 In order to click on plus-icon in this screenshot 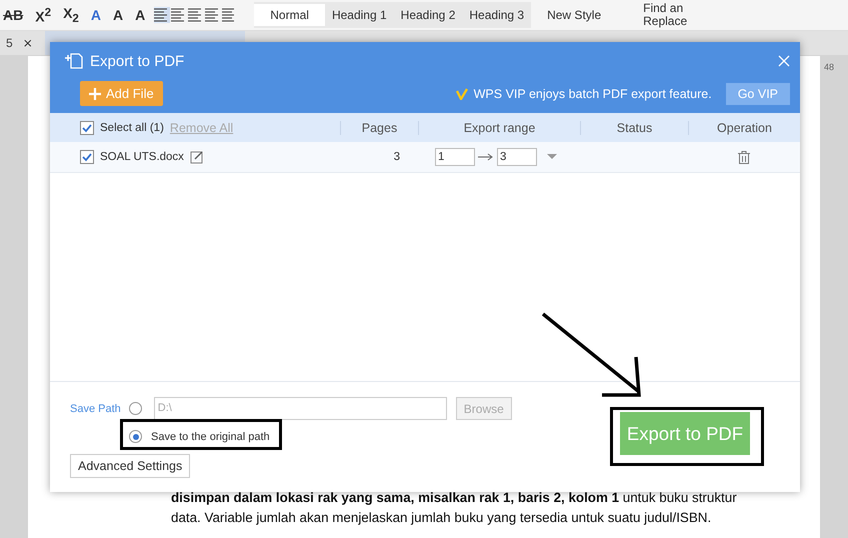, I will do `click(95, 94)`.